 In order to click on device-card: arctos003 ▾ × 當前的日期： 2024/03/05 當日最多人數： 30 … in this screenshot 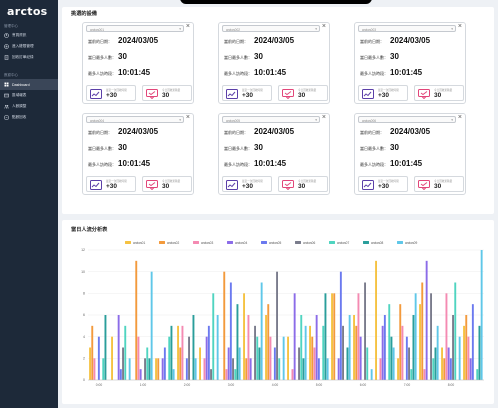, I will do `click(410, 63)`.